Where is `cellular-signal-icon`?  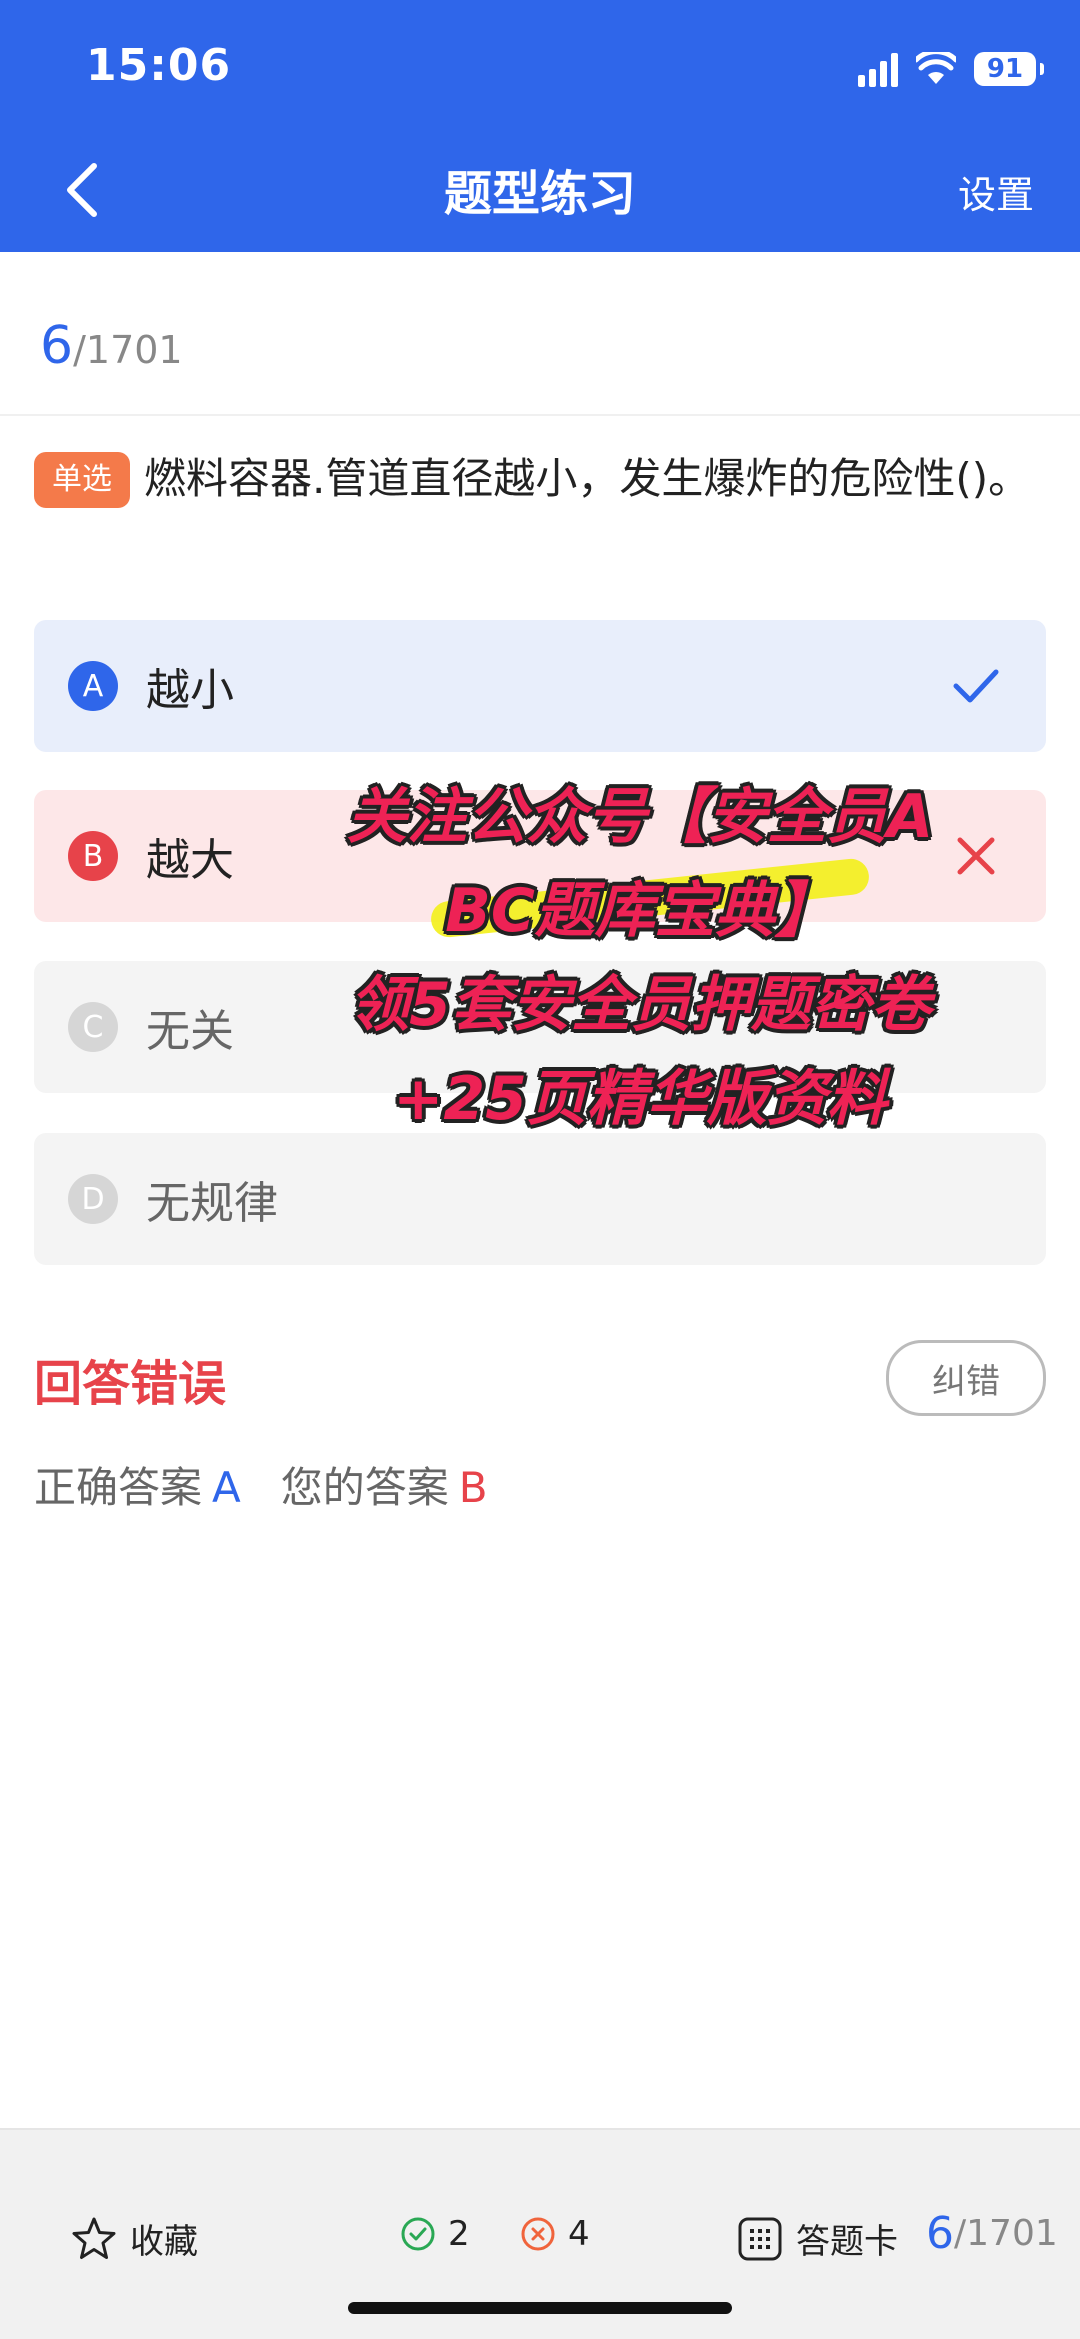
cellular-signal-icon is located at coordinates (878, 69).